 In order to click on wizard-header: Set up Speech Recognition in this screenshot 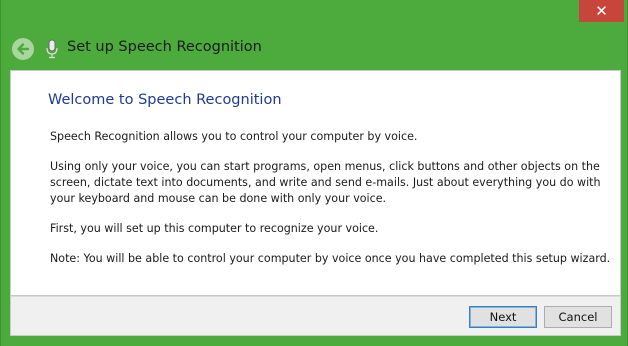, I will do `click(314, 49)`.